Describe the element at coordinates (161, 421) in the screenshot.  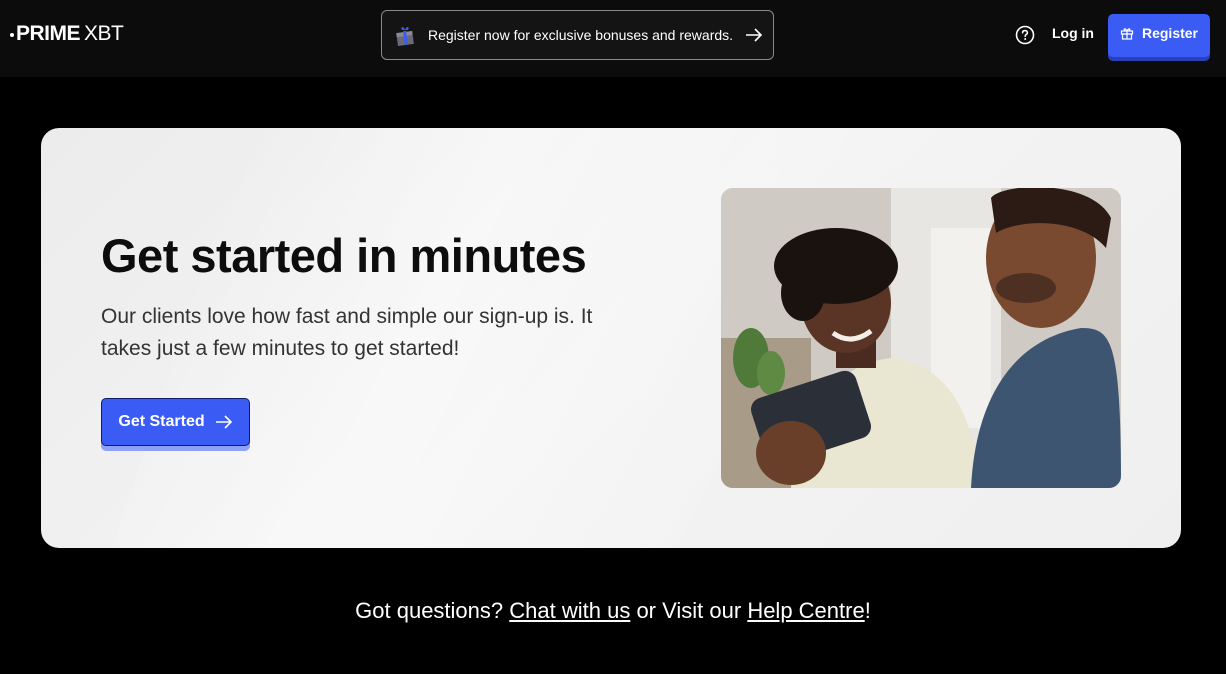
I see `get-started-label: Get Started` at that location.